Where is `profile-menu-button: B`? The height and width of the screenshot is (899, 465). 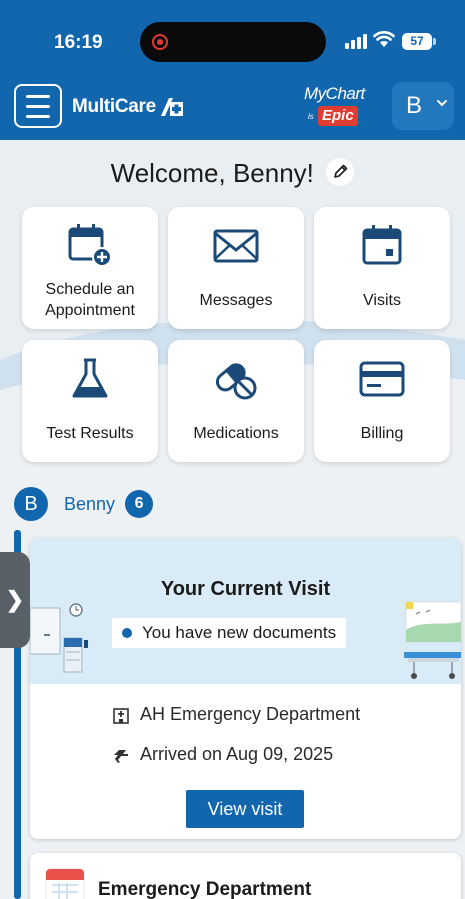
profile-menu-button: B is located at coordinates (423, 106).